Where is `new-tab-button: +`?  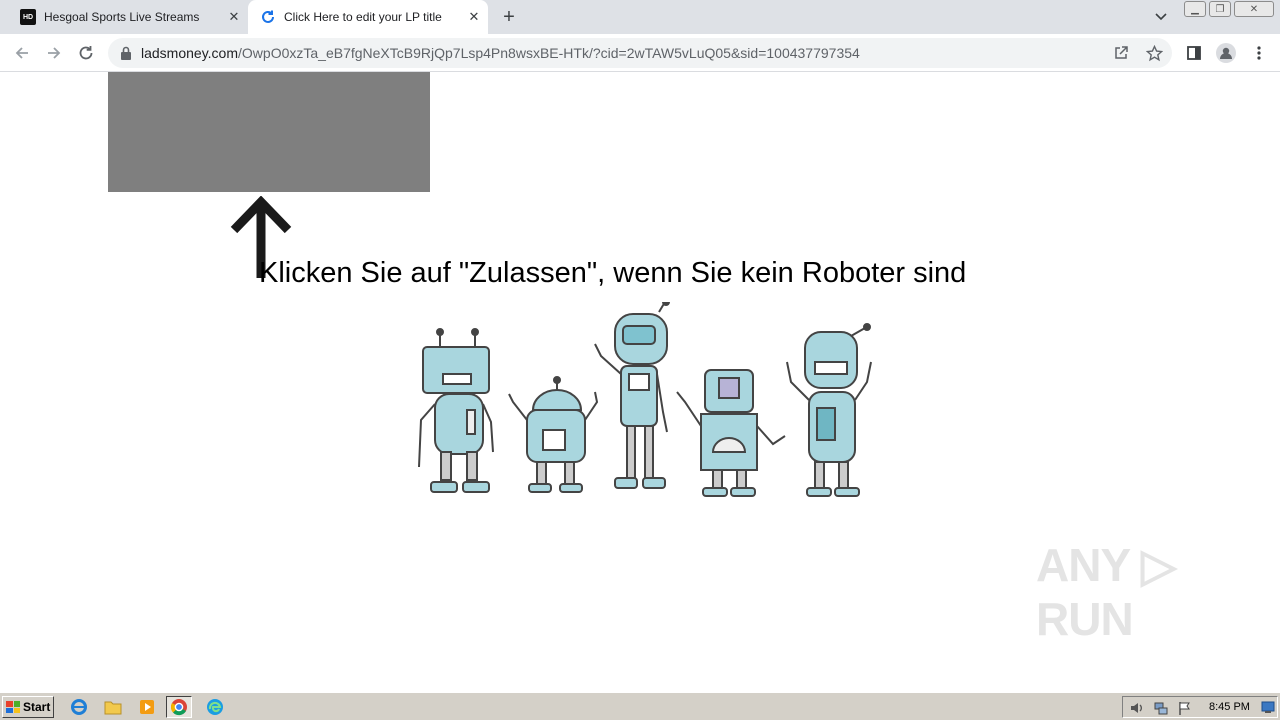 new-tab-button: + is located at coordinates (509, 17).